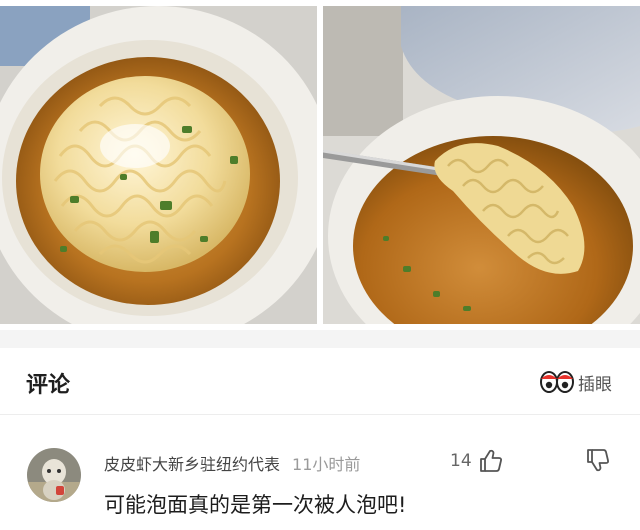 This screenshot has width=640, height=530. I want to click on thumb-down-icon, so click(598, 460).